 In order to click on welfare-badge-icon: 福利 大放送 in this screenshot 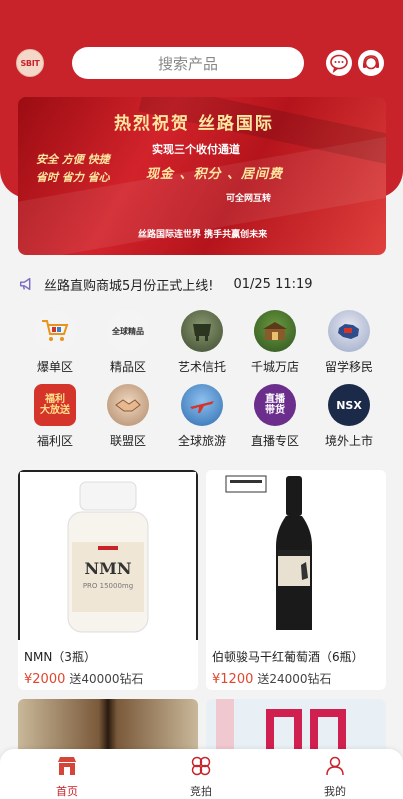, I will do `click(55, 405)`.